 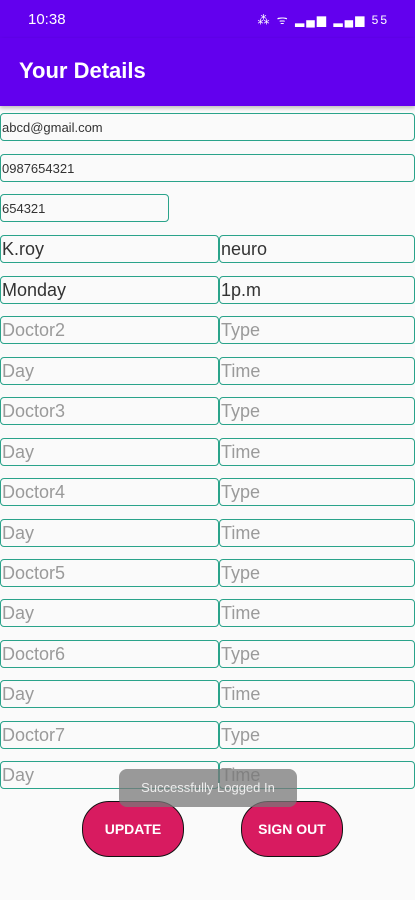 I want to click on day3-field, so click(x=109, y=452).